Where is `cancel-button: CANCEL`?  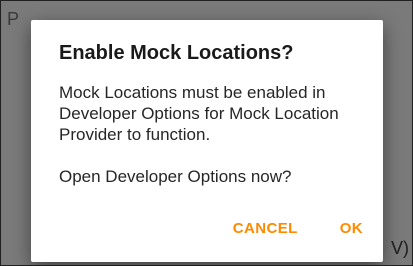 cancel-button: CANCEL is located at coordinates (265, 229).